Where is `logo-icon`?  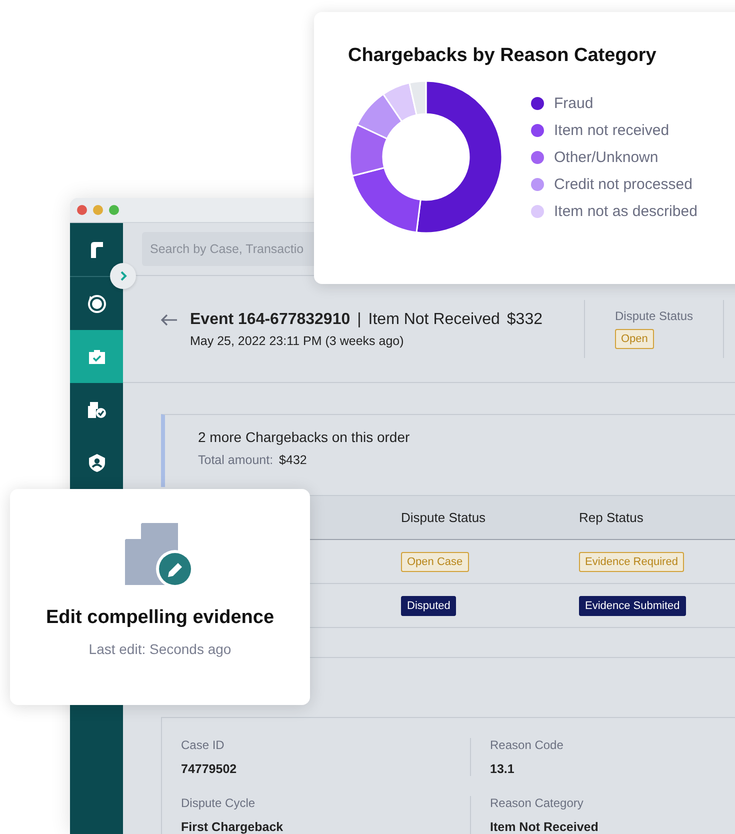
logo-icon is located at coordinates (97, 249).